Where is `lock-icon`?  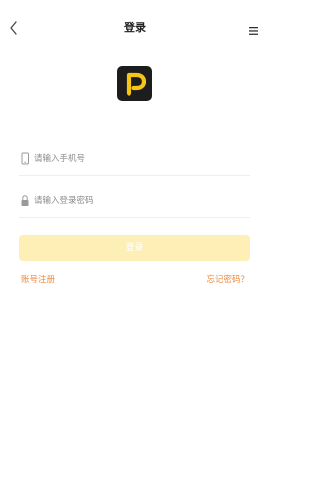
lock-icon is located at coordinates (25, 200).